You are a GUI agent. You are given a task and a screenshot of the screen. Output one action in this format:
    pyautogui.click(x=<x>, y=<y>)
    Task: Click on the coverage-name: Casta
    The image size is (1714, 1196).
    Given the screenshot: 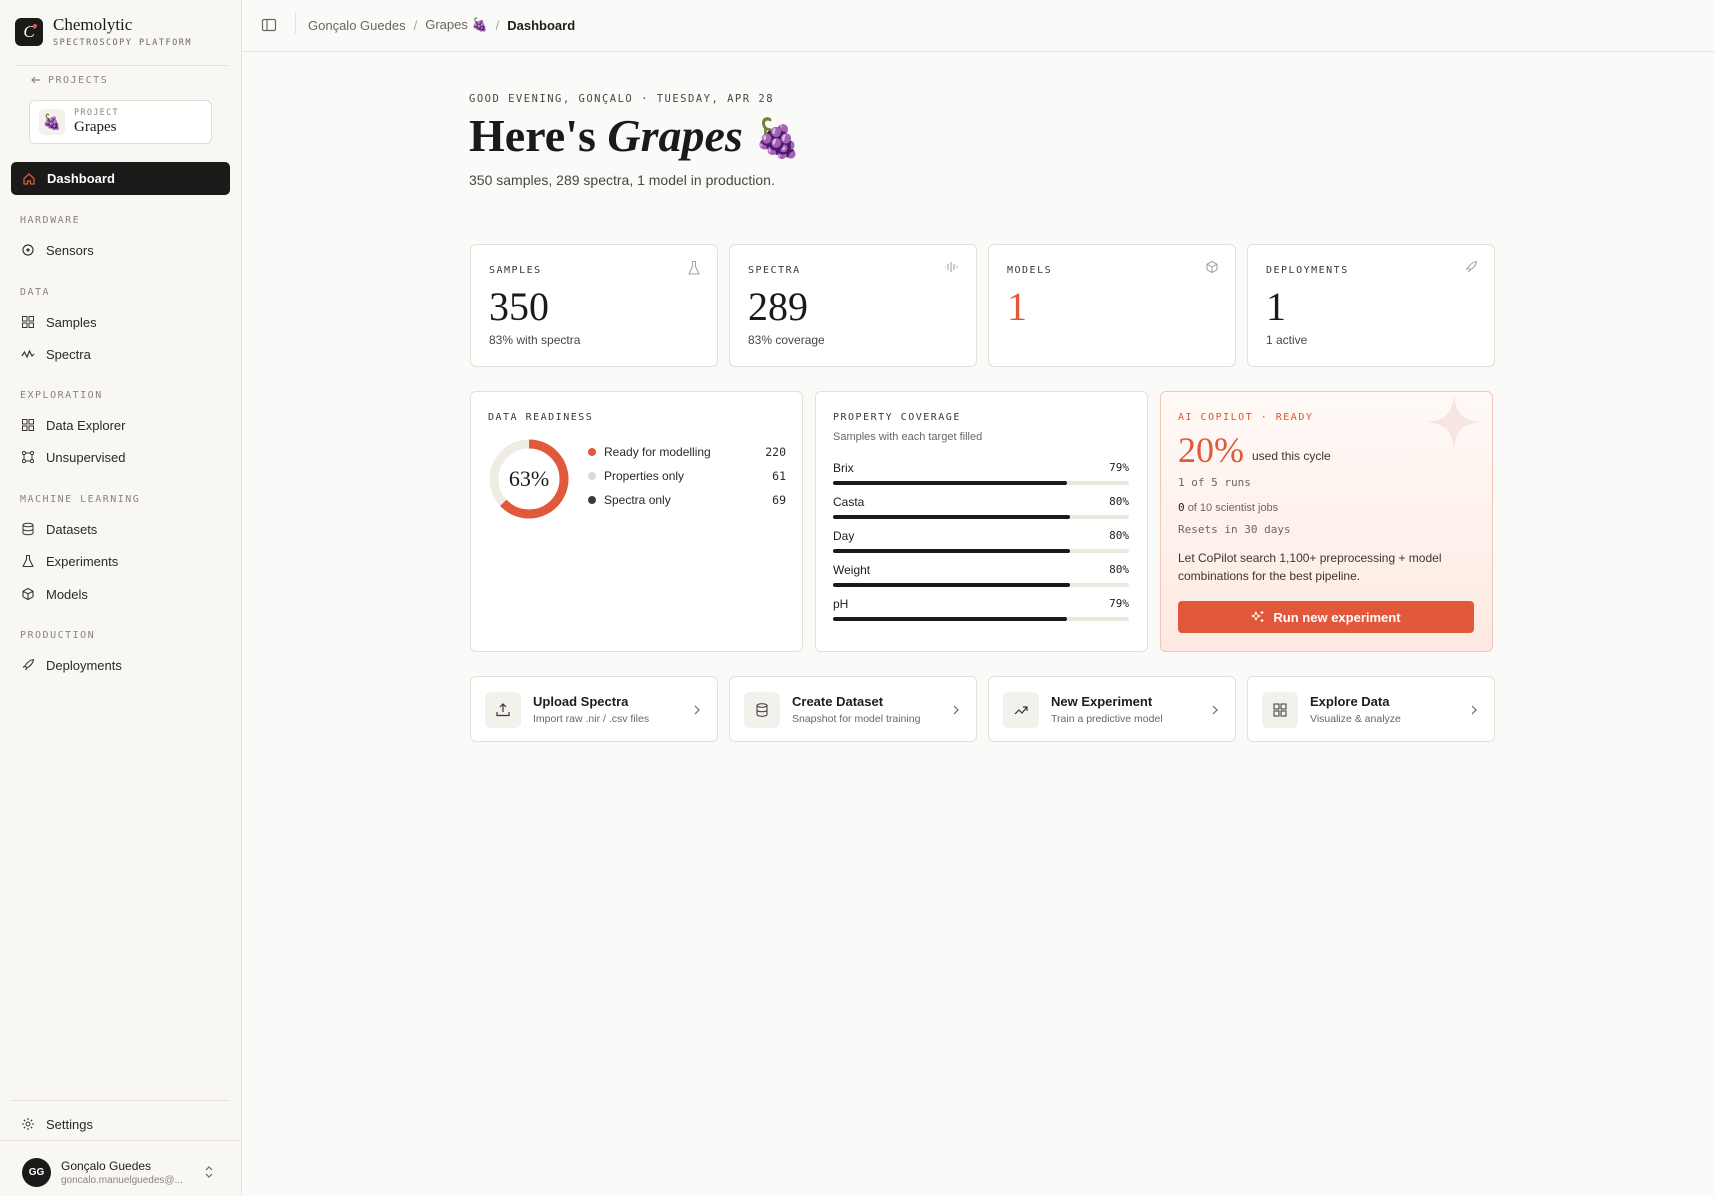 What is the action you would take?
    pyautogui.click(x=849, y=502)
    